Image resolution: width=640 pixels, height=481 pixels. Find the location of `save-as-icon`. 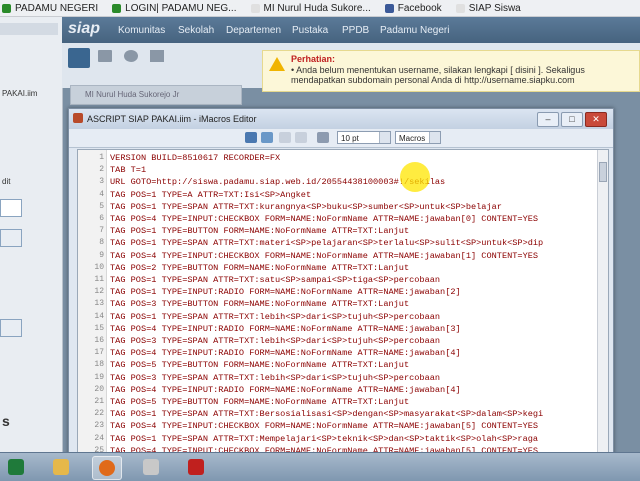

save-as-icon is located at coordinates (267, 137).